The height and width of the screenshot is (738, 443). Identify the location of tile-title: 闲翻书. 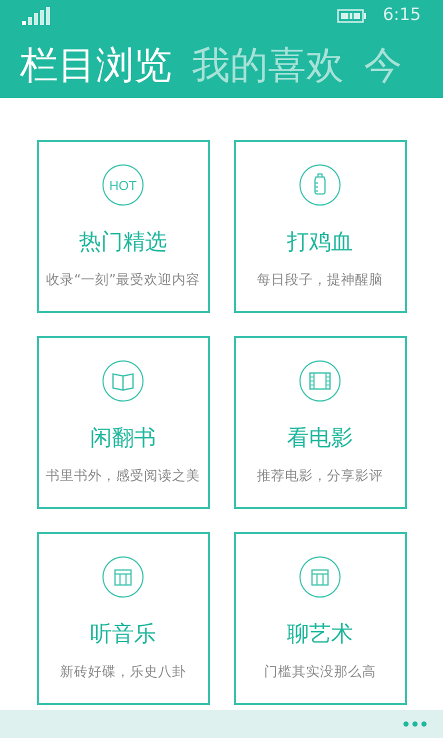
(123, 439).